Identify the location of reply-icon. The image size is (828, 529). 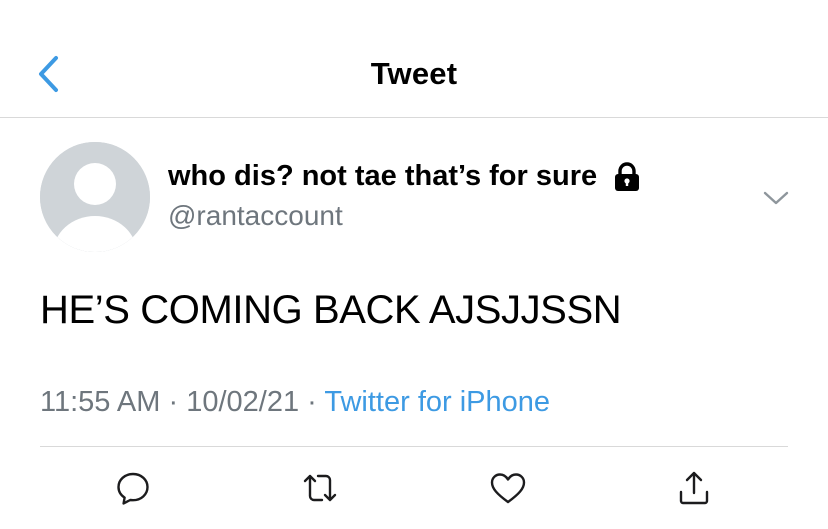
(133, 488).